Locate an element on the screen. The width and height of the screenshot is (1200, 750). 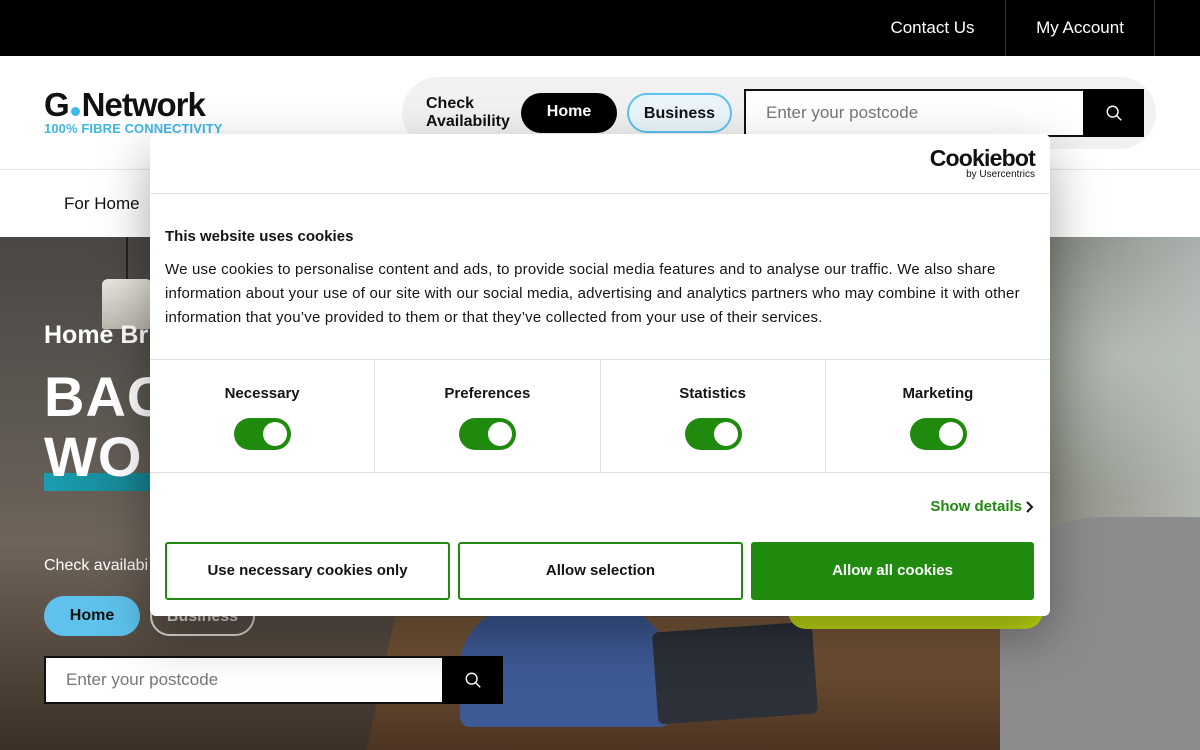
allow-all-cookies-button: Allow all cookies is located at coordinates (892, 571).